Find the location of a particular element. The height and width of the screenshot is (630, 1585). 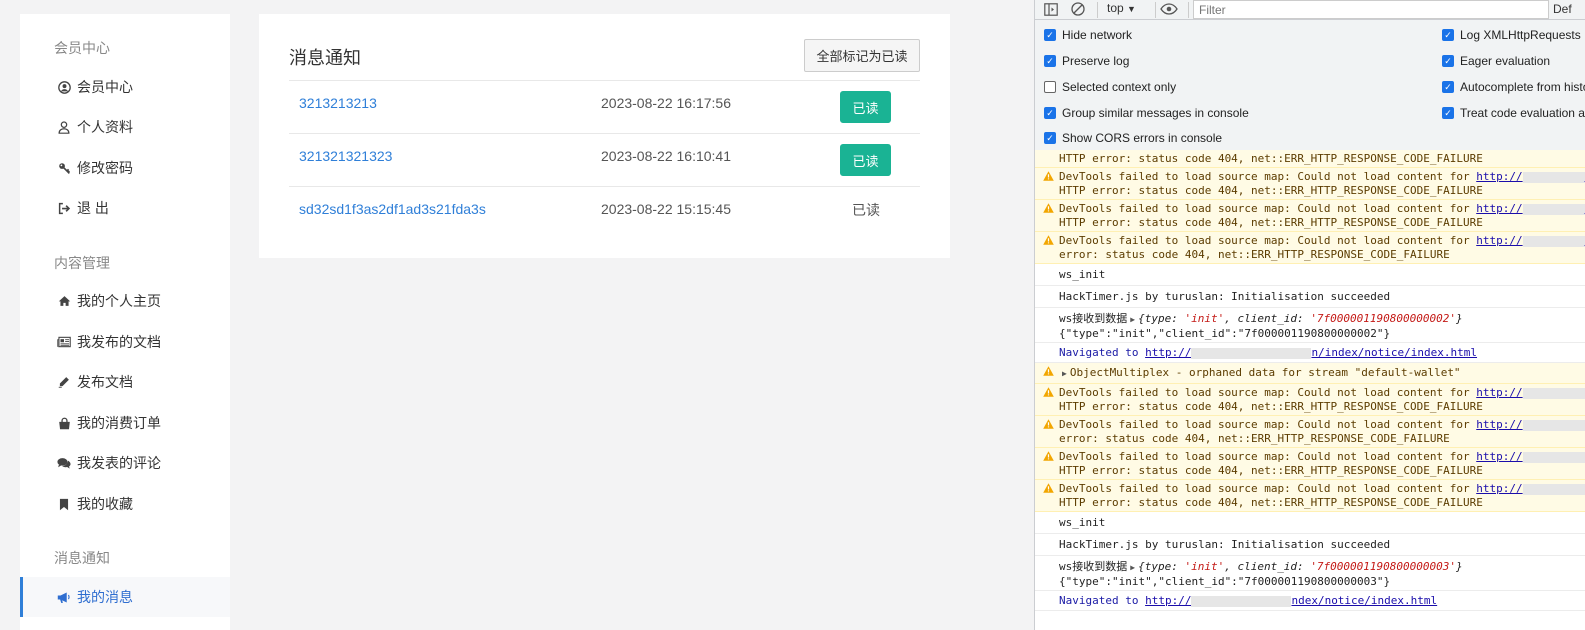

setting-preserve-log: ✓ Preserve log is located at coordinates (1086, 61).